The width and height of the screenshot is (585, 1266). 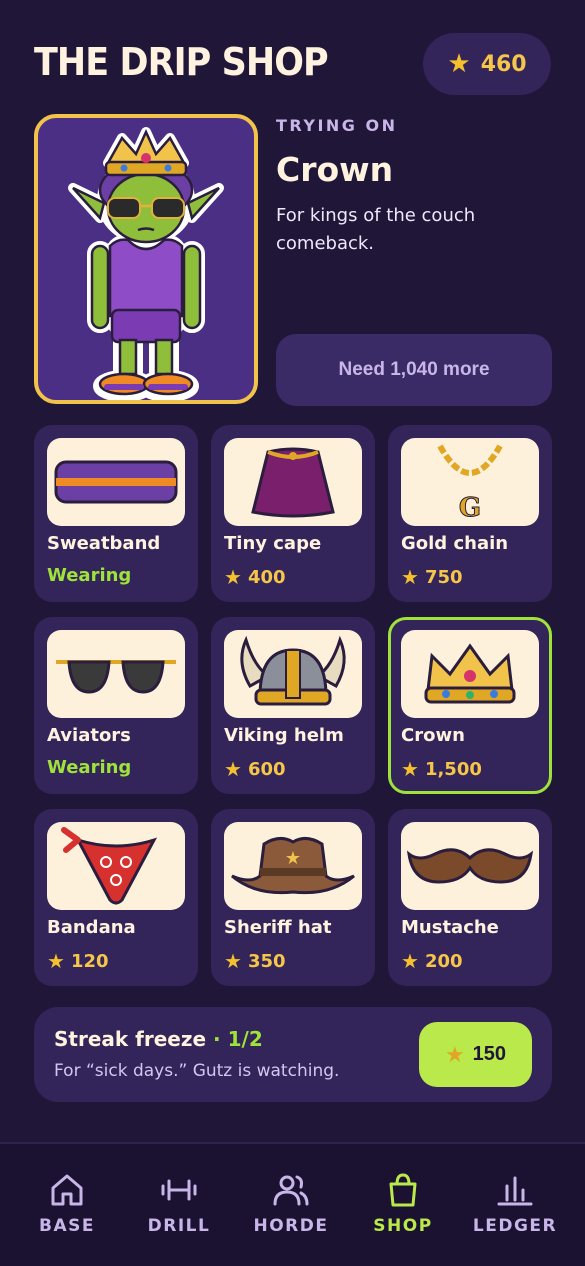 I want to click on preview-item-description: For kings of the couch comeback., so click(x=376, y=229).